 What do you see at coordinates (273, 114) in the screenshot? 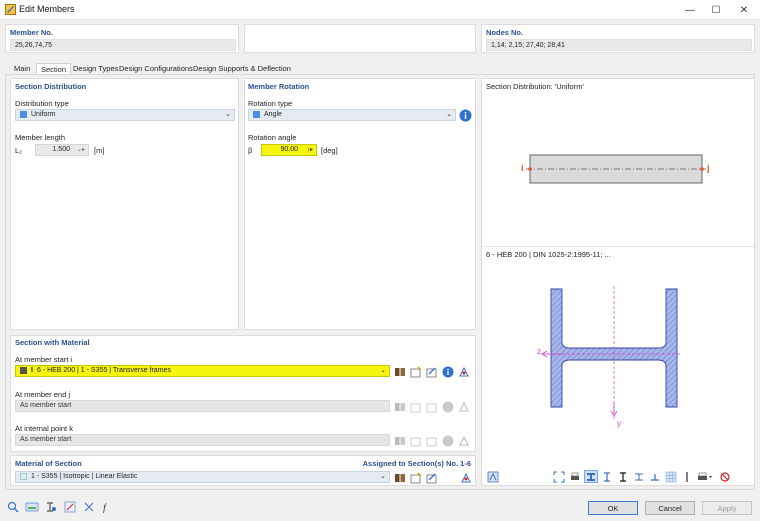
I see `rotation-type-value: Angle` at bounding box center [273, 114].